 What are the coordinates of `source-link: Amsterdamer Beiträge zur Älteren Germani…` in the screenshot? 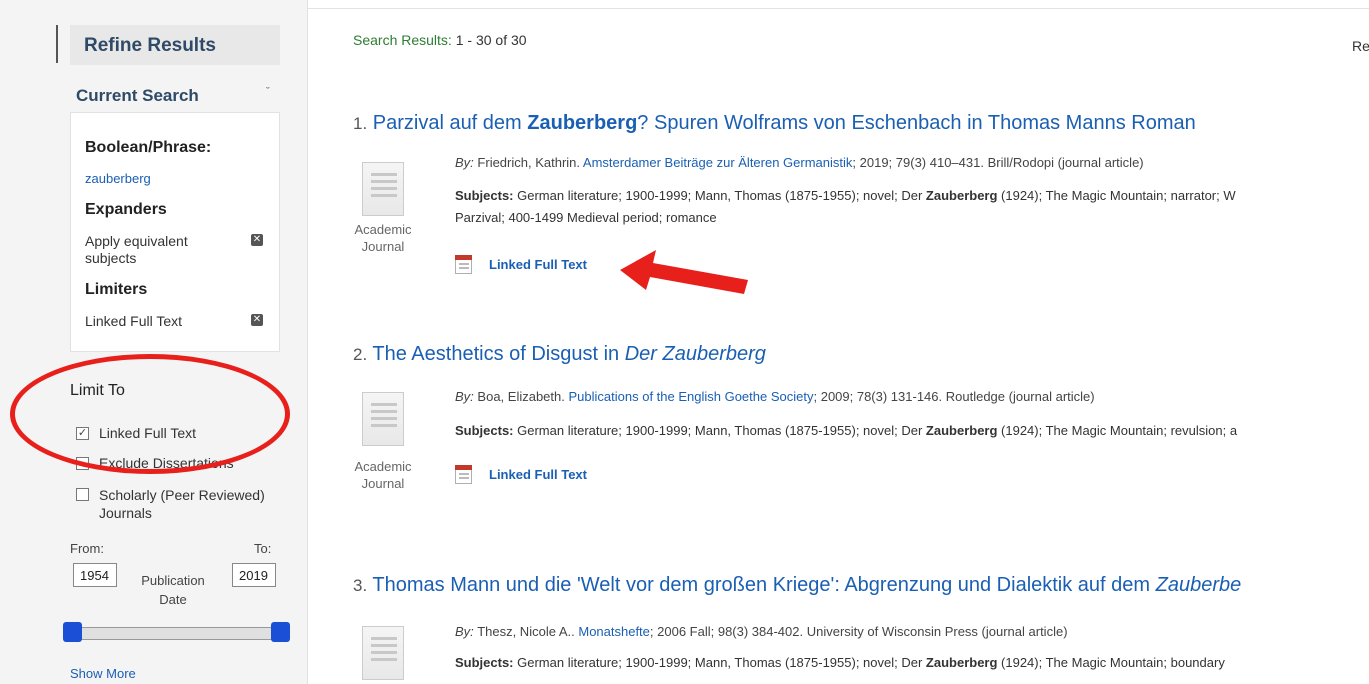 It's located at (717, 162).